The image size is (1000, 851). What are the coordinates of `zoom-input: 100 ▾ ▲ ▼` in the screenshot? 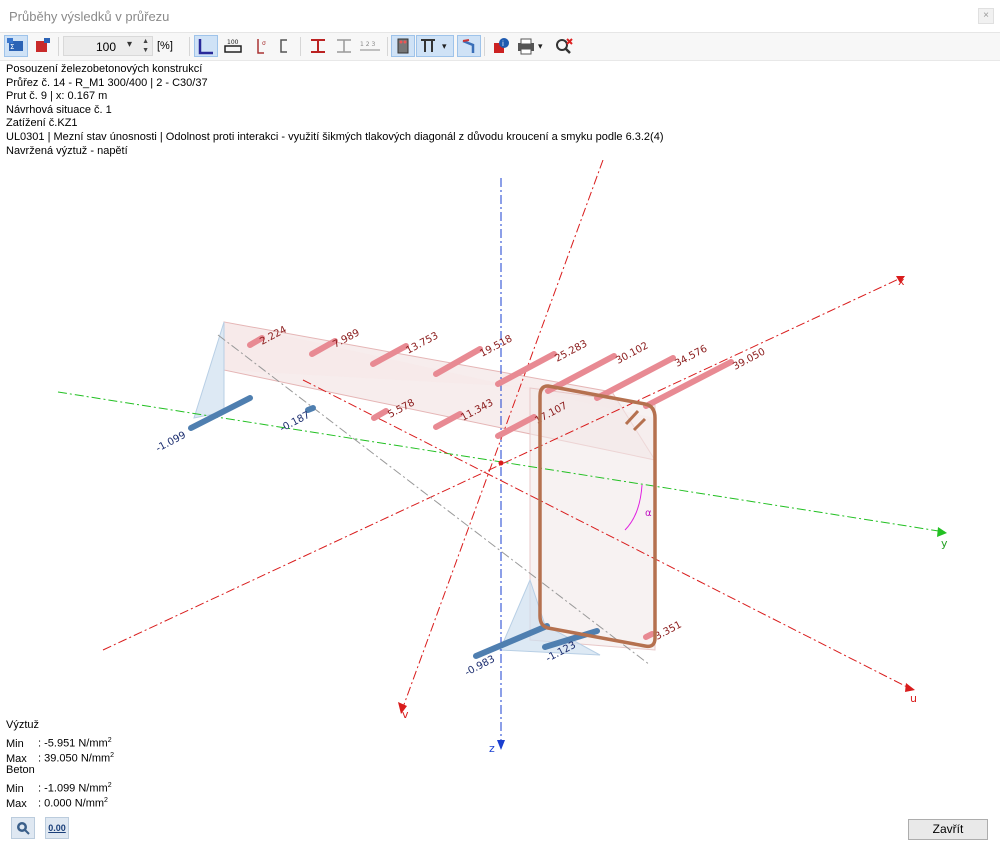 It's located at (108, 46).